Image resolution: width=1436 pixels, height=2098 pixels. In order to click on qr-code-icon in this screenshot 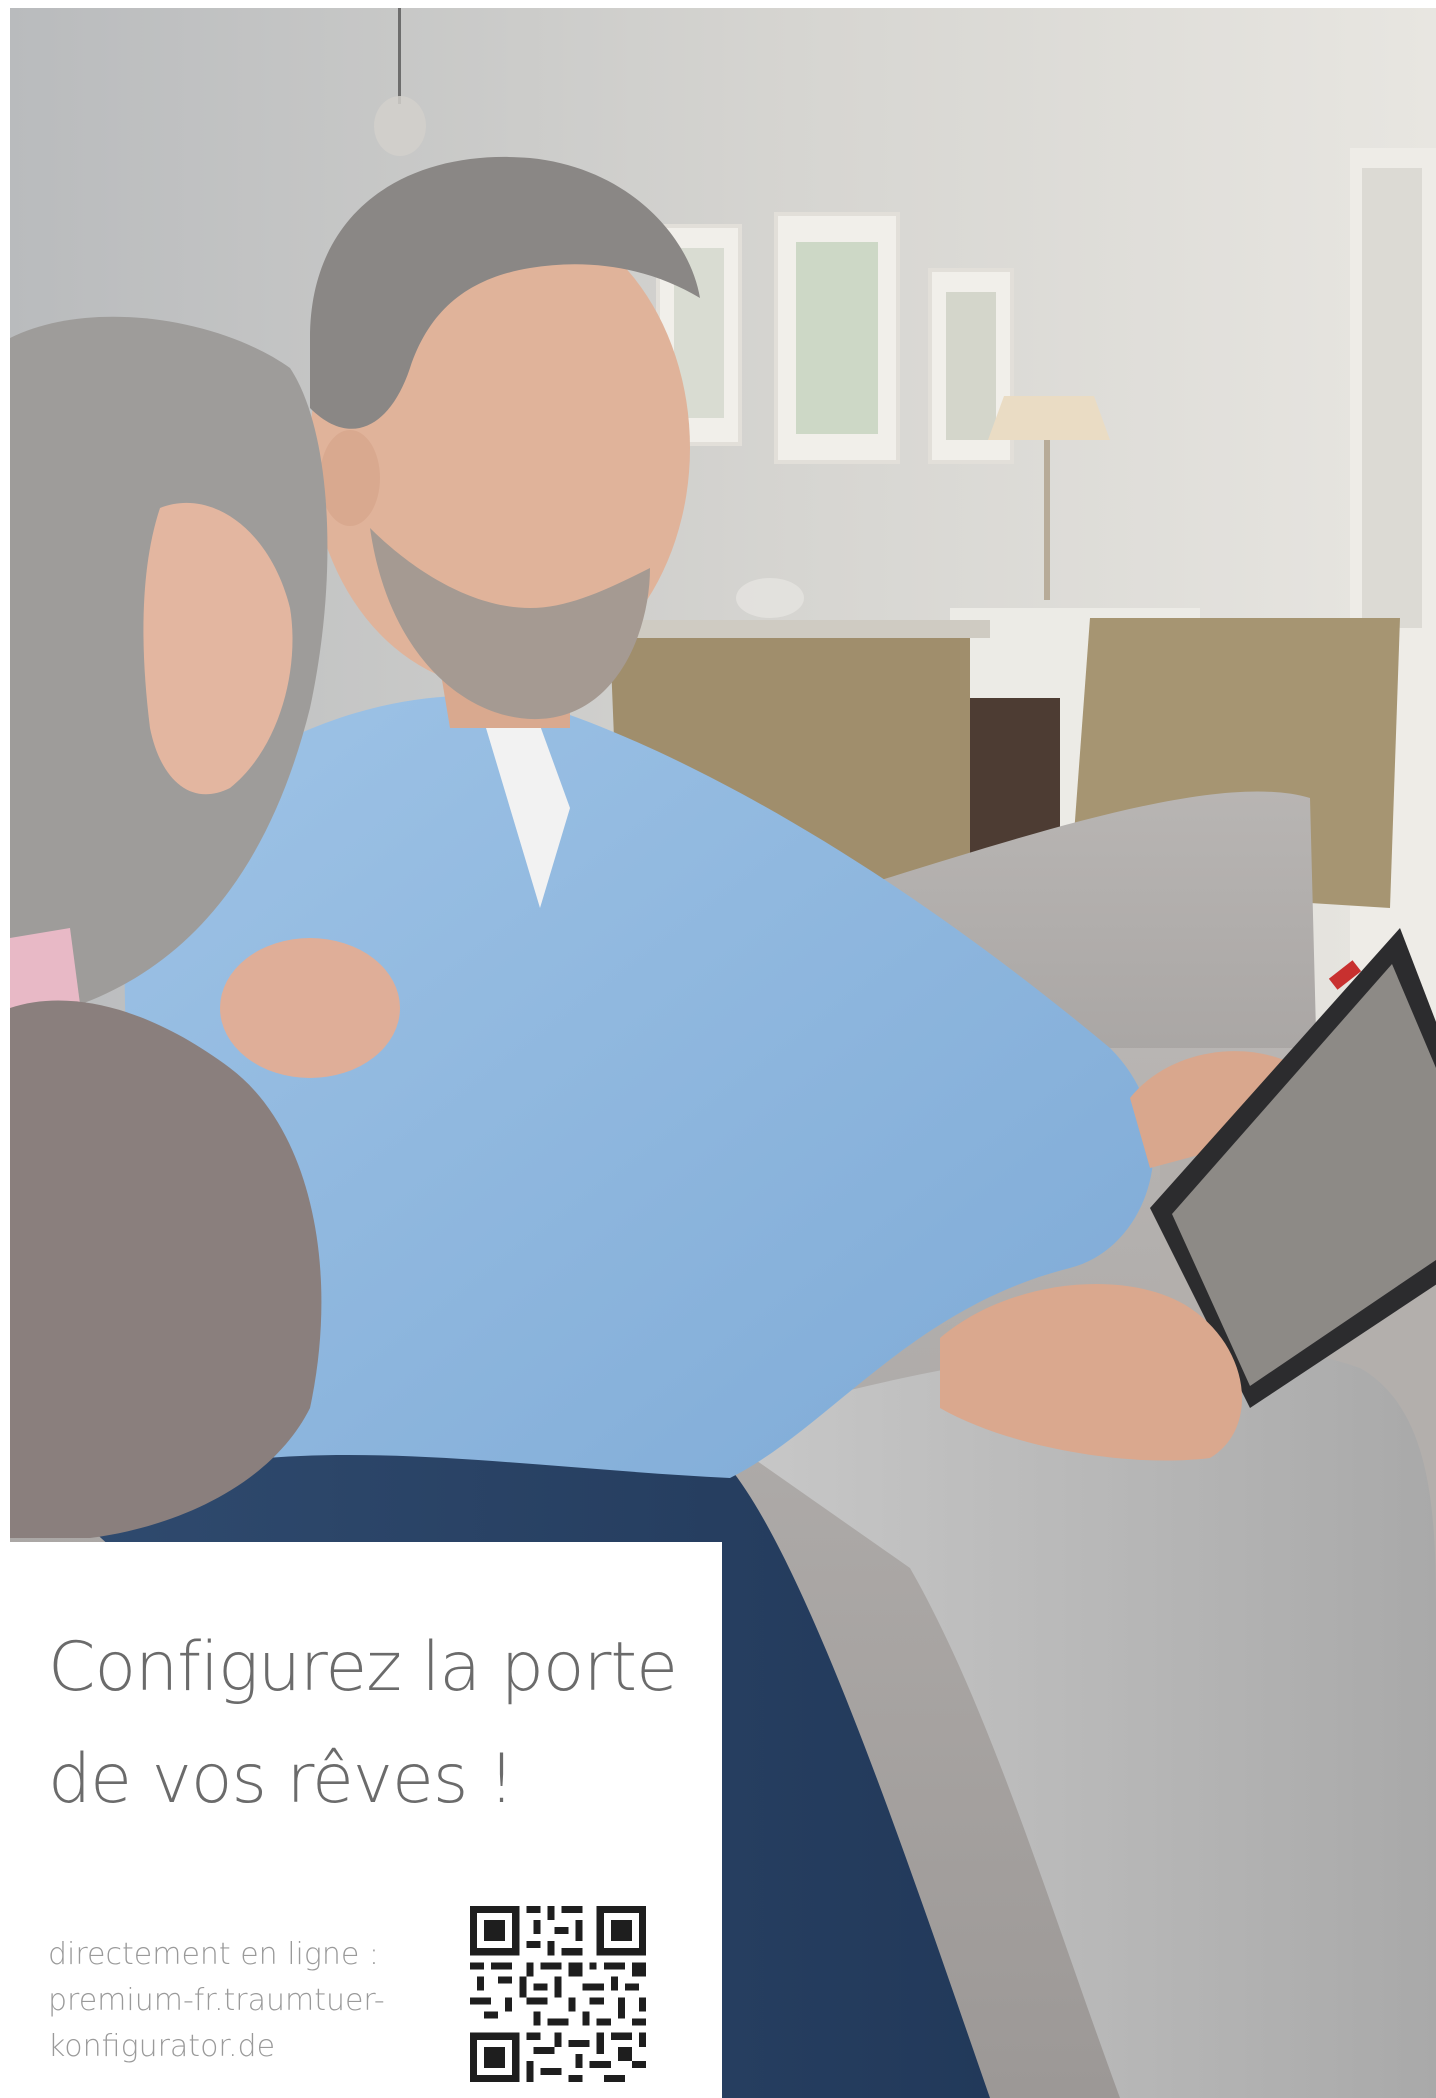, I will do `click(558, 1994)`.